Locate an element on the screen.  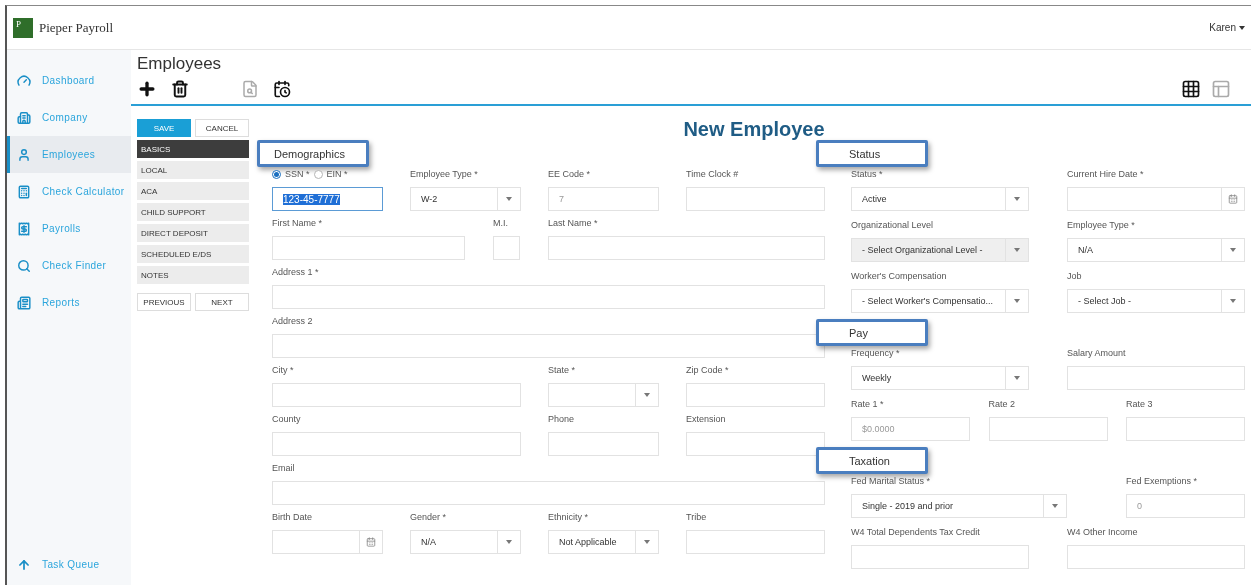
field-label: Extension is located at coordinates (706, 419).